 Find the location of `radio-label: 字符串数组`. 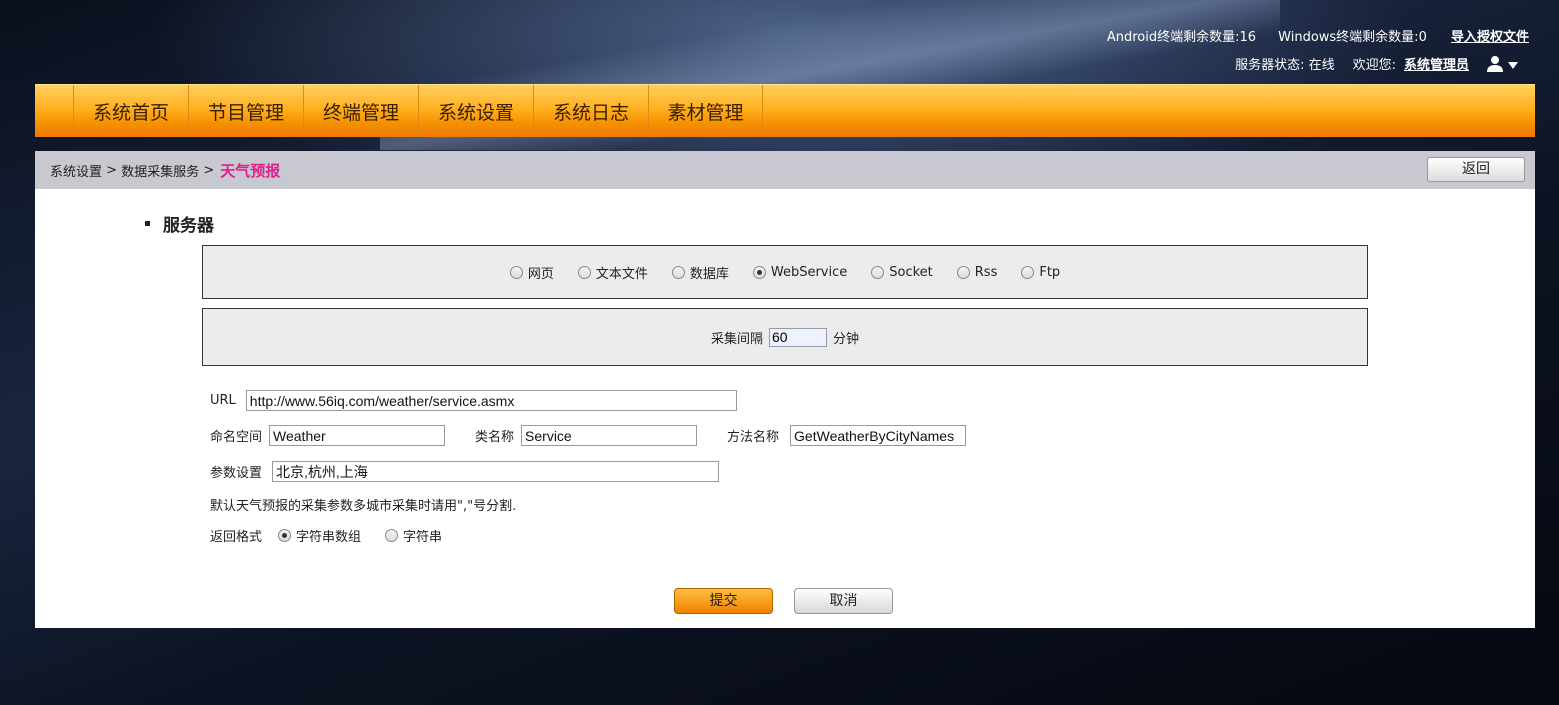

radio-label: 字符串数组 is located at coordinates (329, 537).